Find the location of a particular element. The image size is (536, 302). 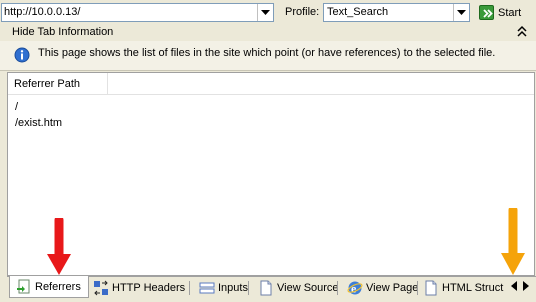

hide-tab-info-row: Hide Tab Information is located at coordinates (268, 33).